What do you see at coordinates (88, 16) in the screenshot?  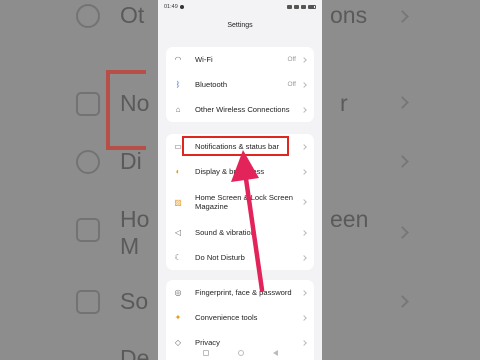 I see `blurred-settings-icon` at bounding box center [88, 16].